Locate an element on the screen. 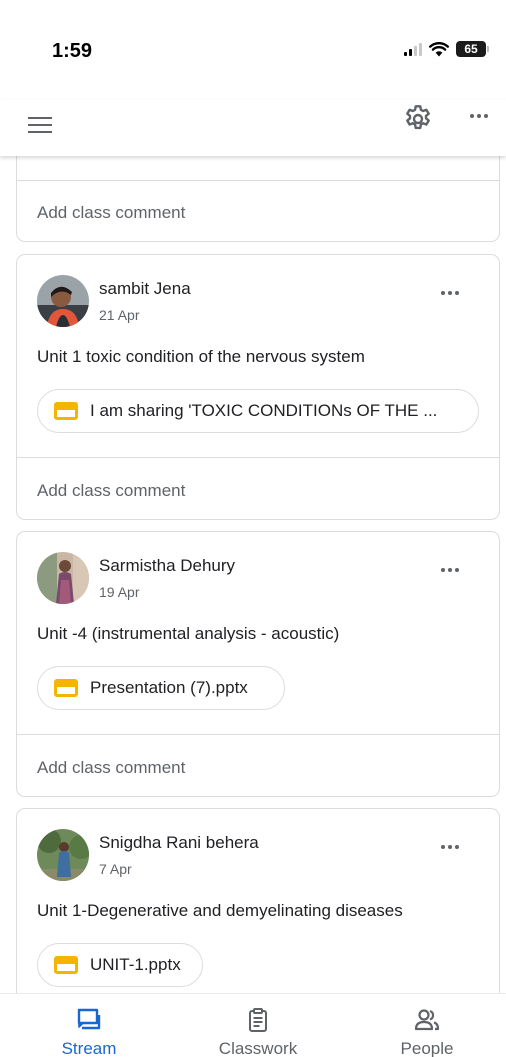 Image resolution: width=506 pixels, height=1057 pixels. nav-label: People is located at coordinates (427, 1048).